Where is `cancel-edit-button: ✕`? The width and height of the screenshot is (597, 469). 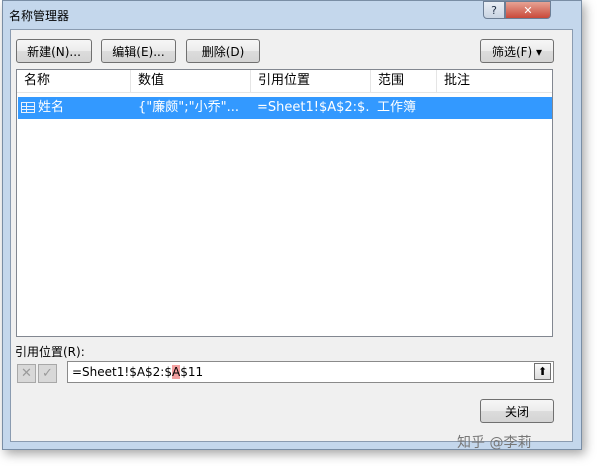
cancel-edit-button: ✕ is located at coordinates (26, 373).